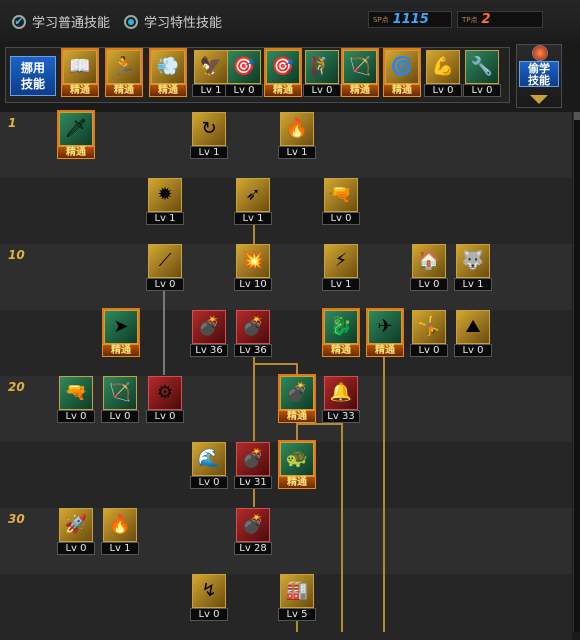  I want to click on skill-icon: 🏠, so click(429, 261).